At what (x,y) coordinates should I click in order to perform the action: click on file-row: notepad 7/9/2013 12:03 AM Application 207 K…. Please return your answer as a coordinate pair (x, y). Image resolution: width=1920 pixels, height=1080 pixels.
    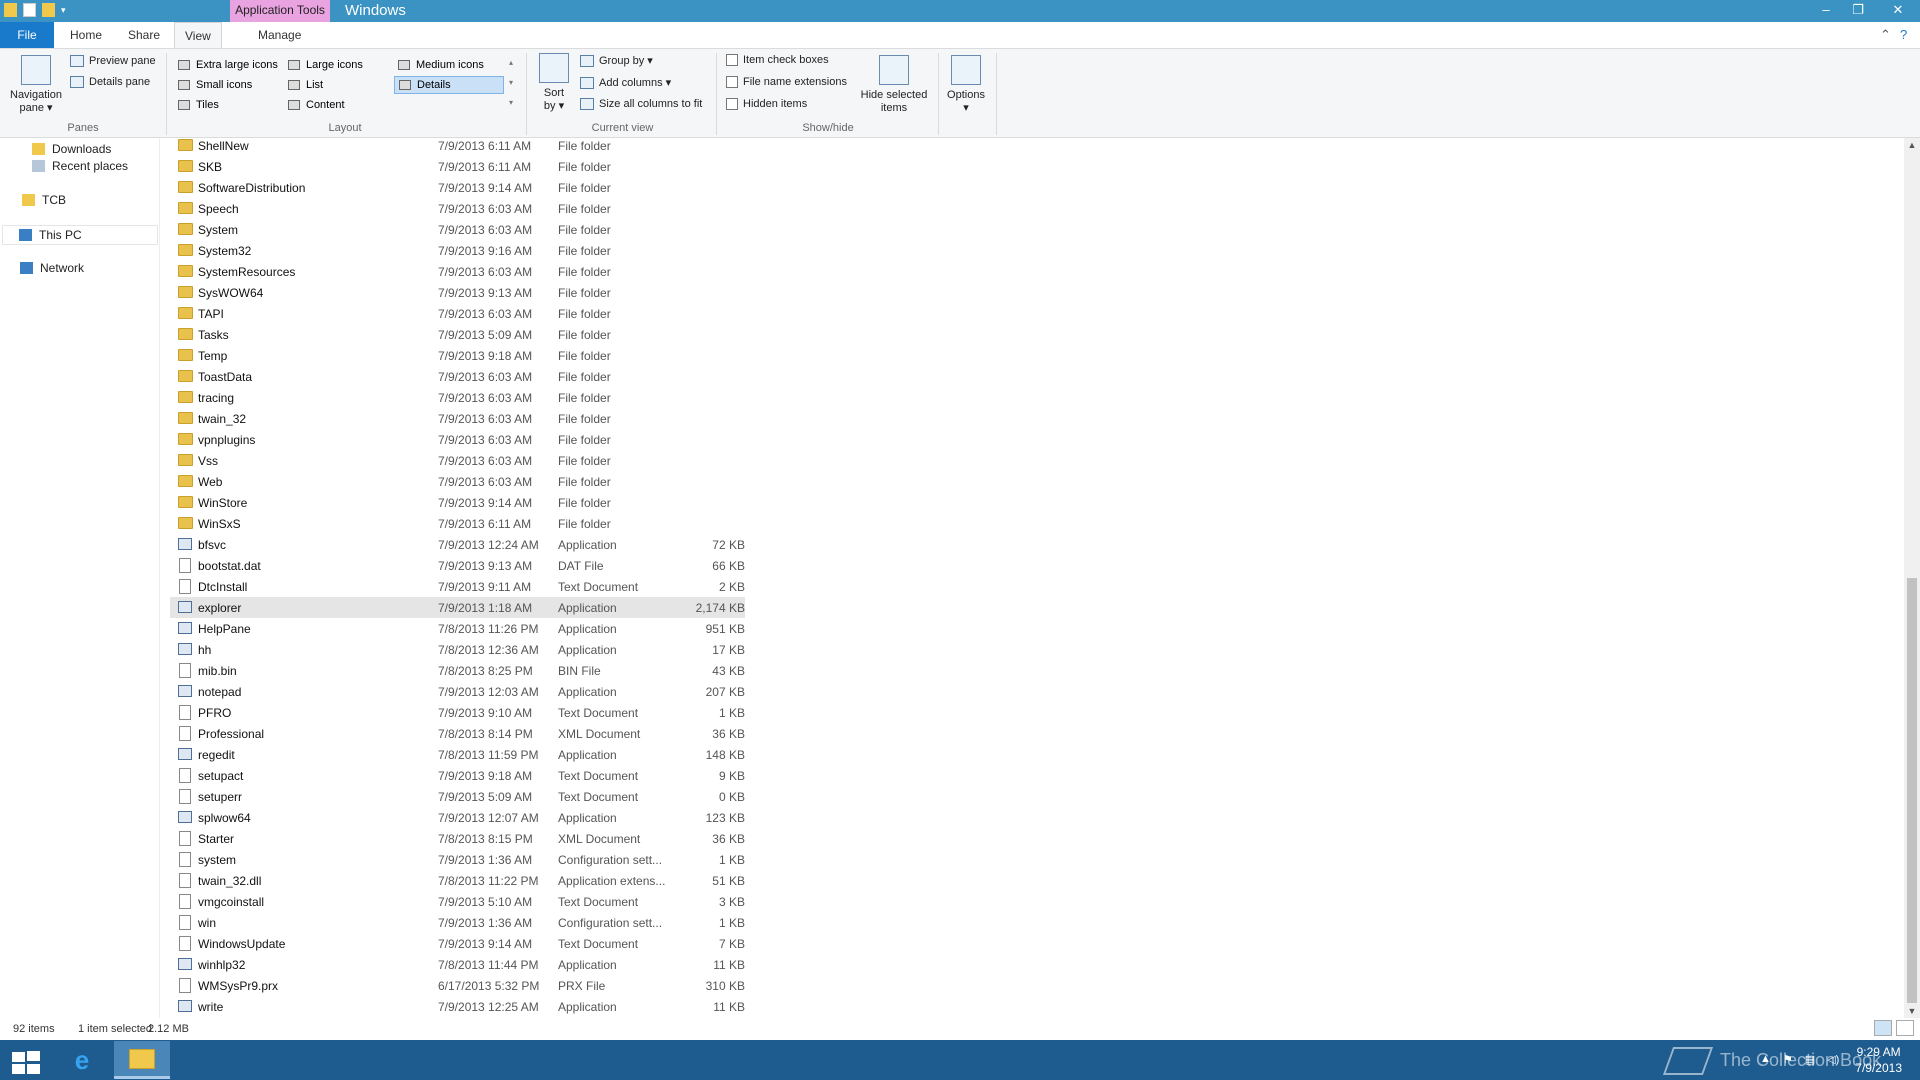
    Looking at the image, I should click on (457, 691).